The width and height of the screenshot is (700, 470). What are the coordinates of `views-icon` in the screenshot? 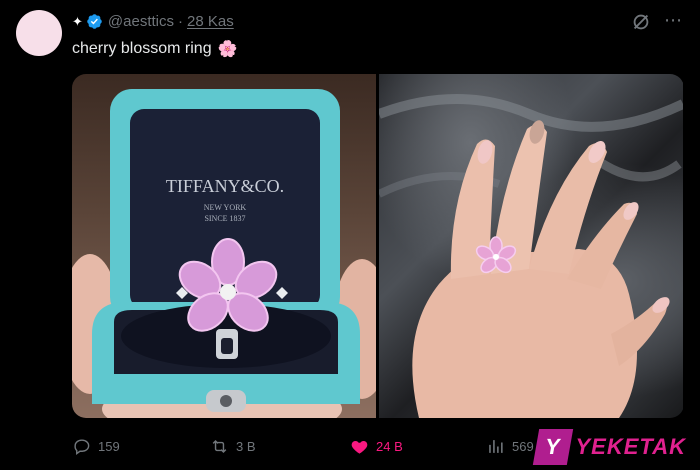 It's located at (496, 446).